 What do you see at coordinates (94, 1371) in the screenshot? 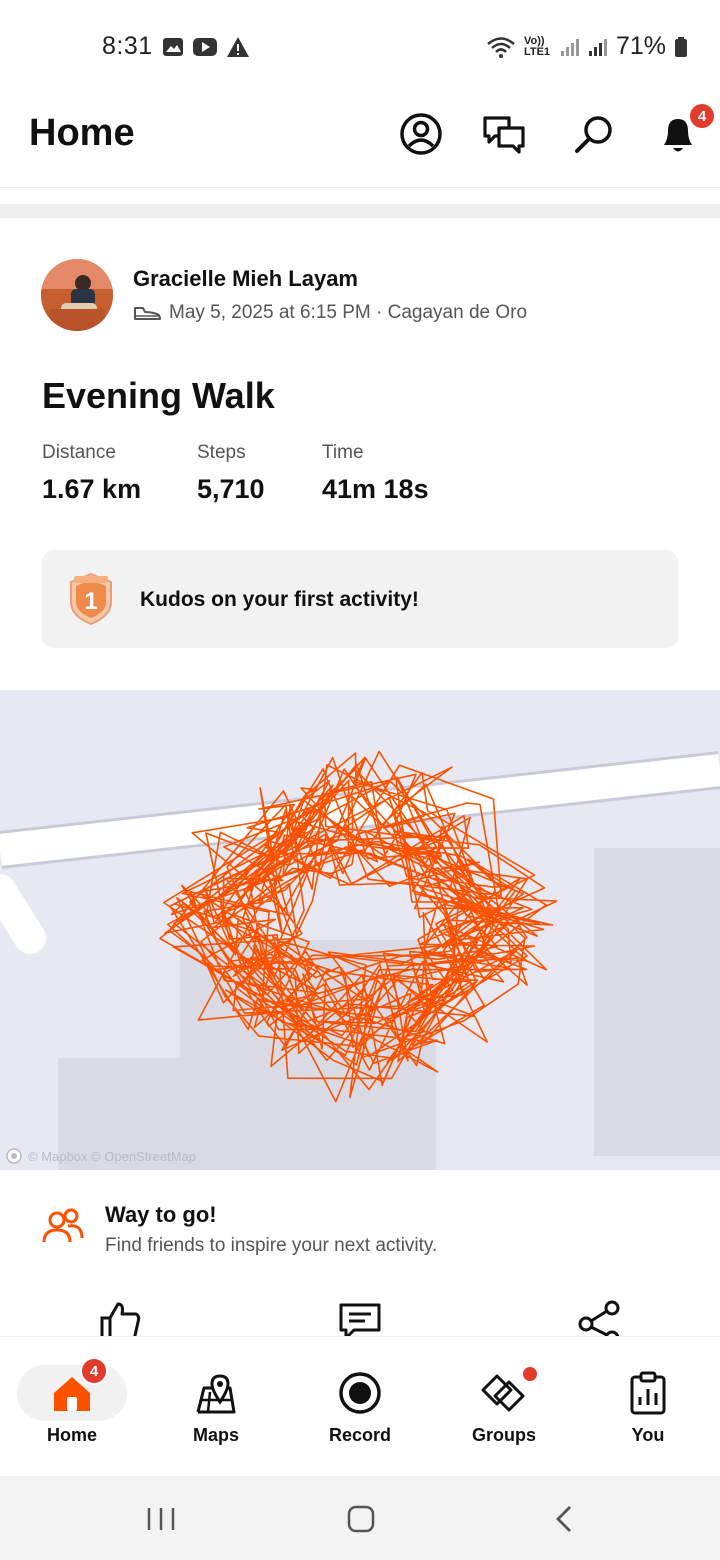
I see `home-badge: 4` at bounding box center [94, 1371].